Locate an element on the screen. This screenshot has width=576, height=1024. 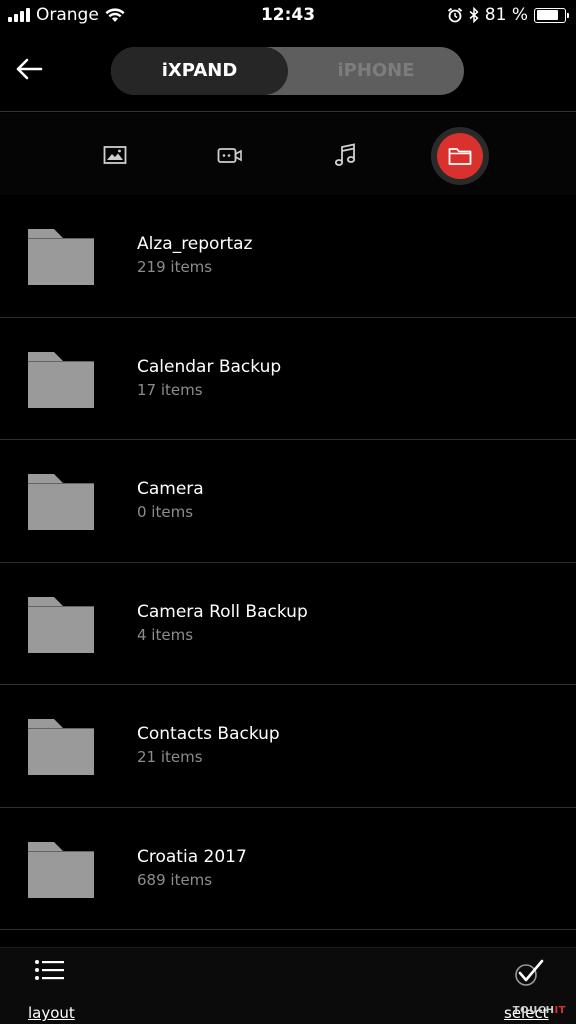
folder-name: Camera is located at coordinates (170, 489).